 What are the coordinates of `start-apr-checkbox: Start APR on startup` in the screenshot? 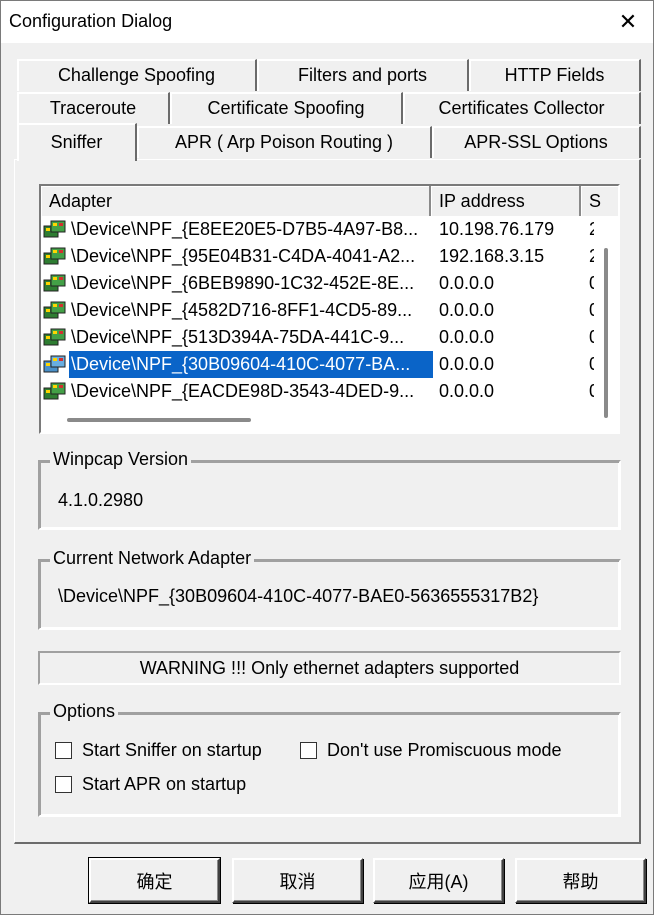 It's located at (150, 784).